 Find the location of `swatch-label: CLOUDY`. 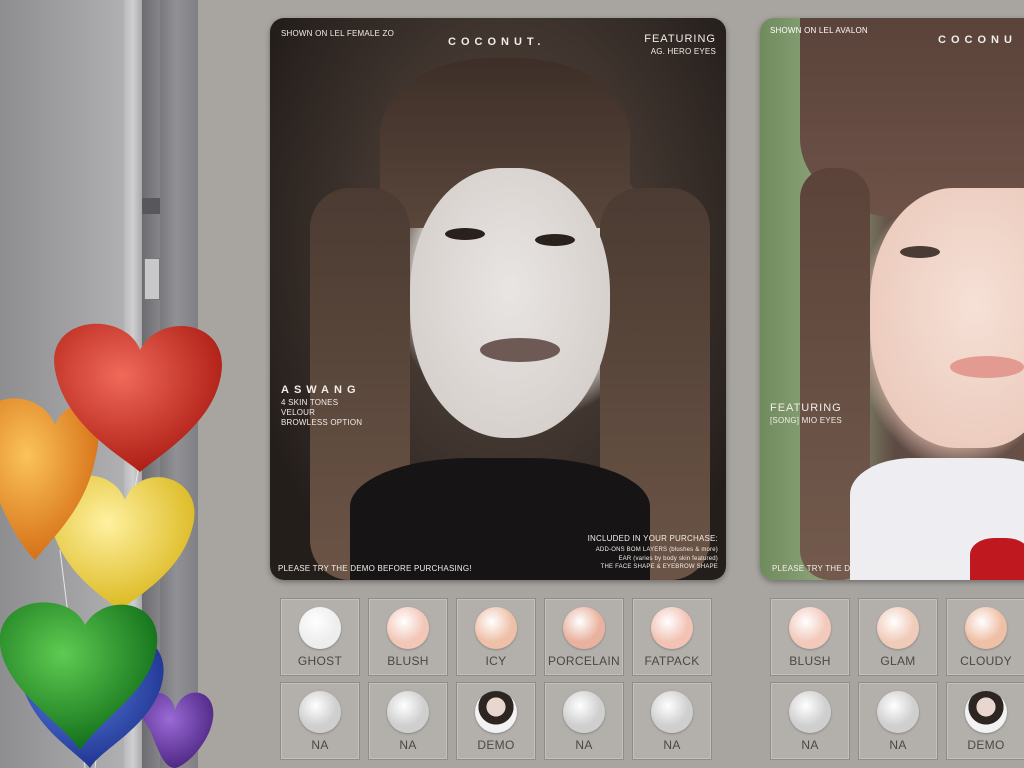

swatch-label: CLOUDY is located at coordinates (986, 661).